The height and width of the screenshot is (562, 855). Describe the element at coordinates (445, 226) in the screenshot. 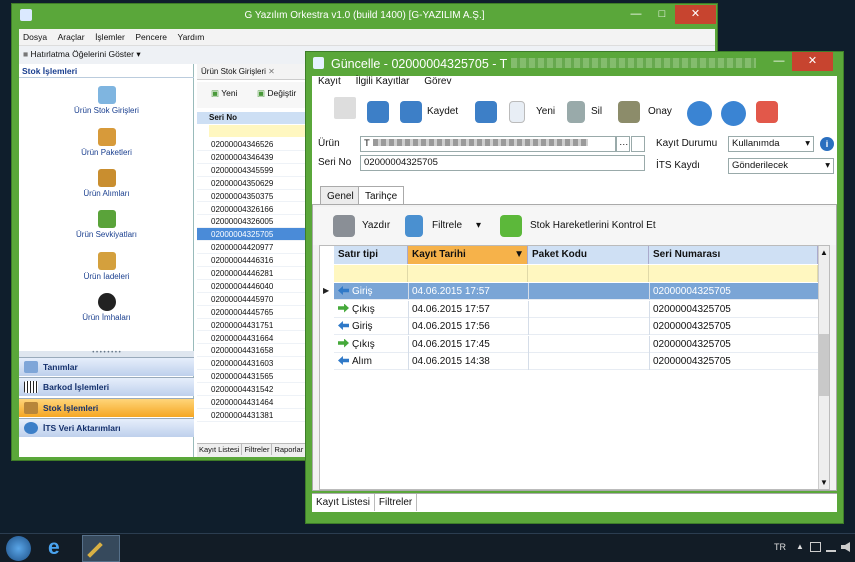

I see `filter-button: Filtrele ▾` at that location.